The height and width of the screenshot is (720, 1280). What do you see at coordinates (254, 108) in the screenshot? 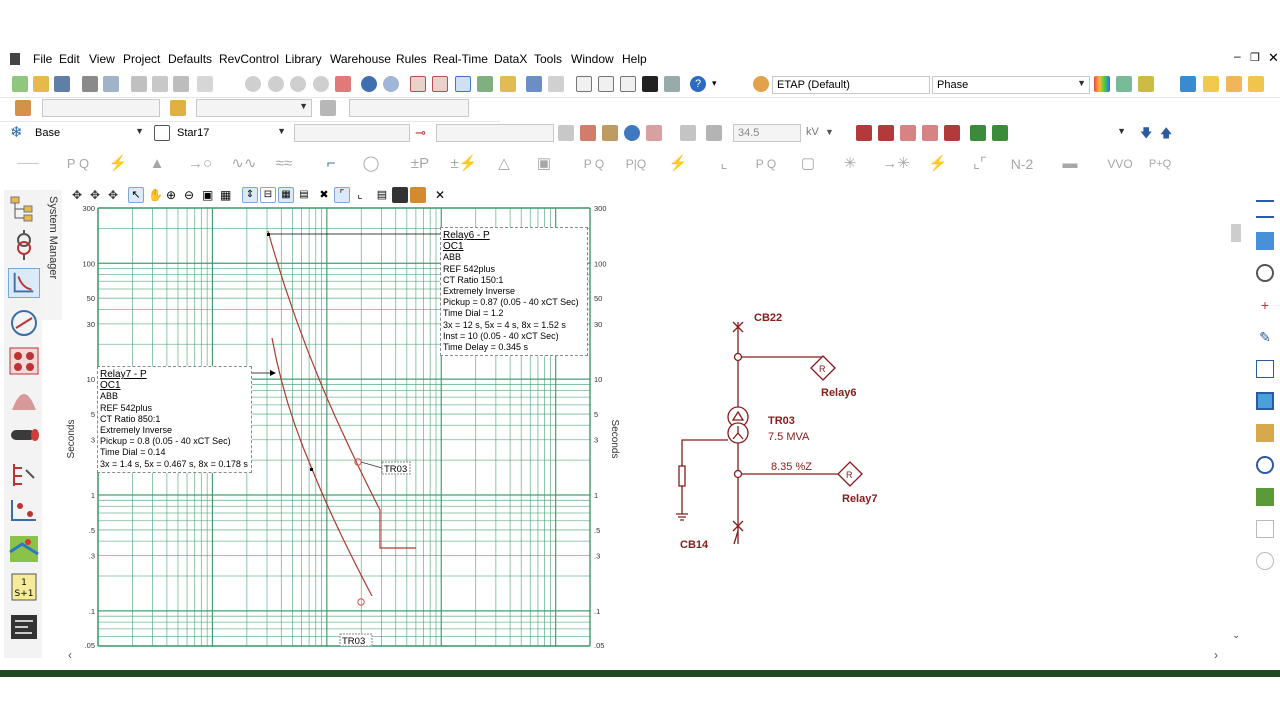
I see `filter-select: ▼` at bounding box center [254, 108].